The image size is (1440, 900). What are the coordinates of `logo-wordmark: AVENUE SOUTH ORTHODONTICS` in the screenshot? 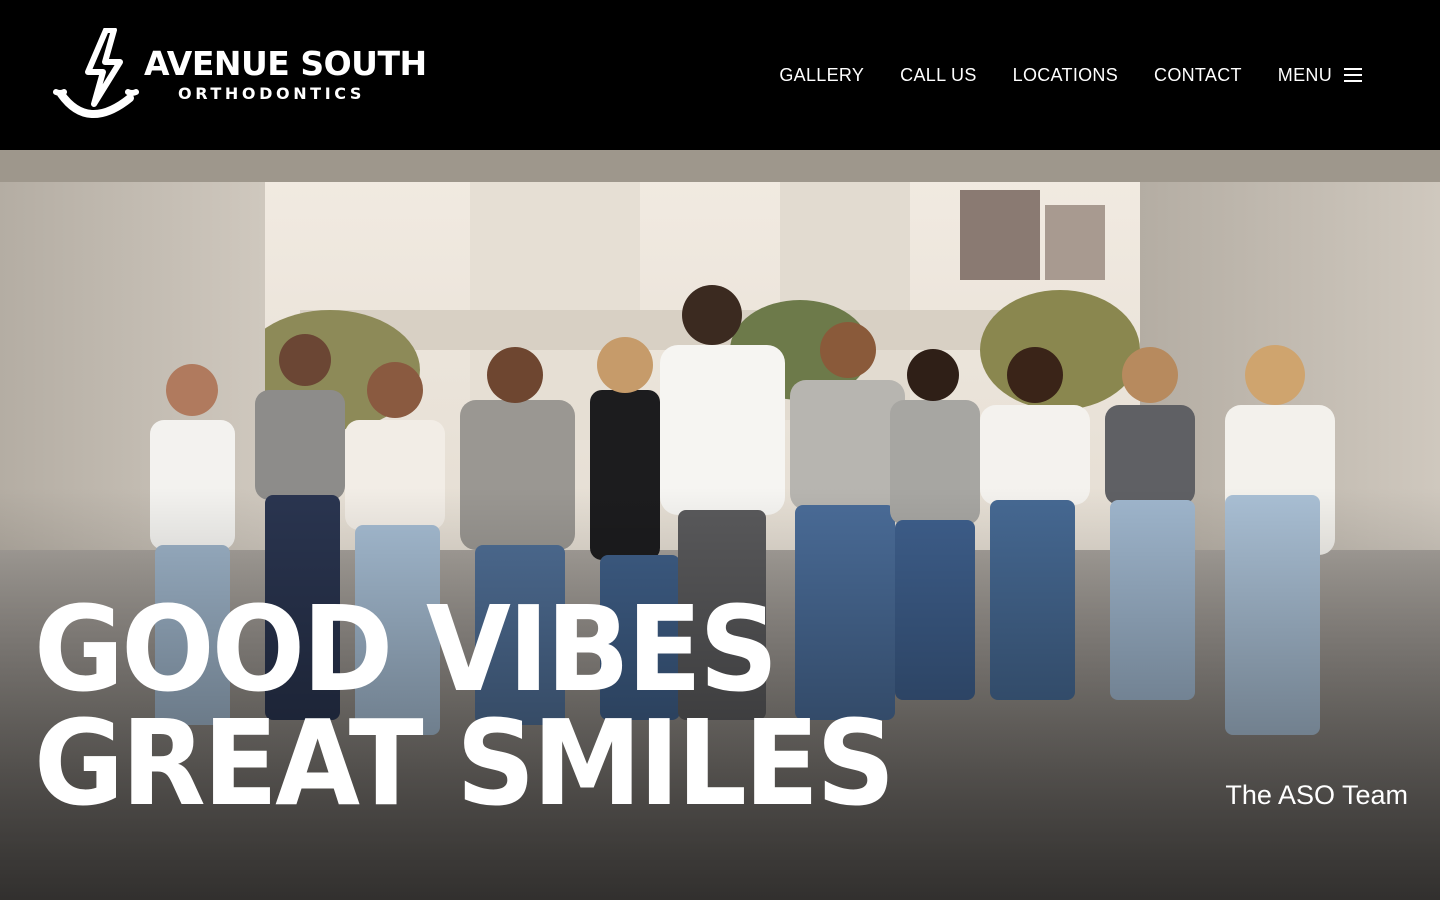 It's located at (285, 75).